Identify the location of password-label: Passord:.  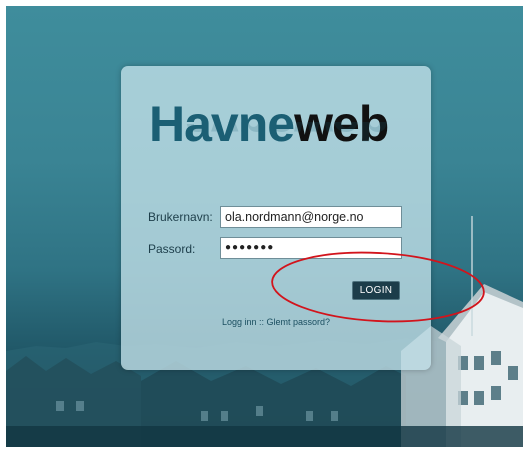
(172, 249).